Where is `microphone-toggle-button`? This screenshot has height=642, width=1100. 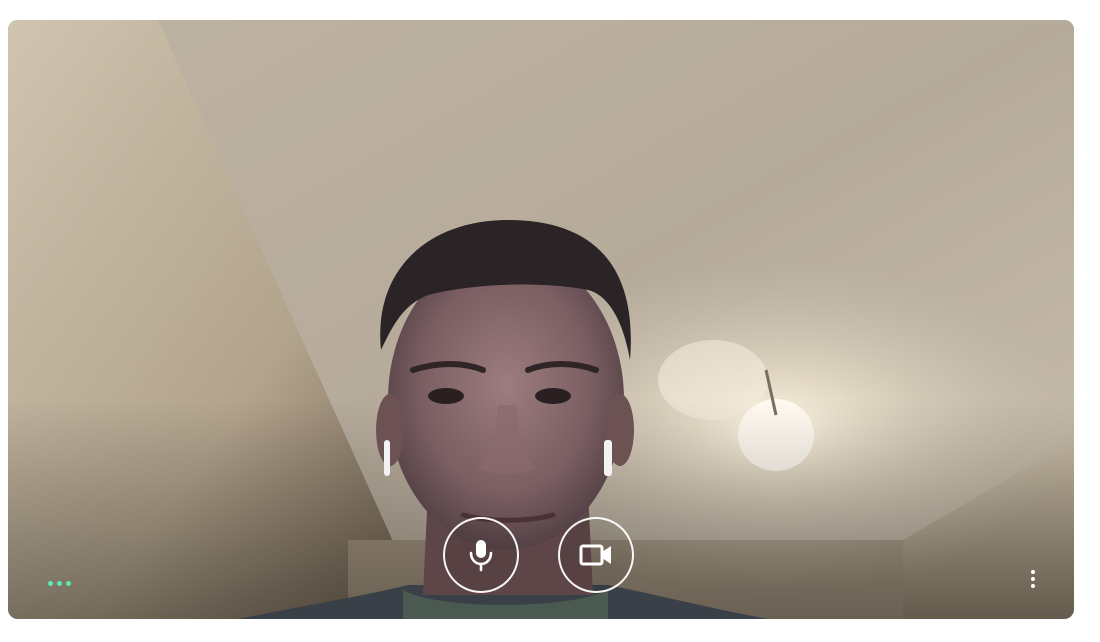
microphone-toggle-button is located at coordinates (481, 555).